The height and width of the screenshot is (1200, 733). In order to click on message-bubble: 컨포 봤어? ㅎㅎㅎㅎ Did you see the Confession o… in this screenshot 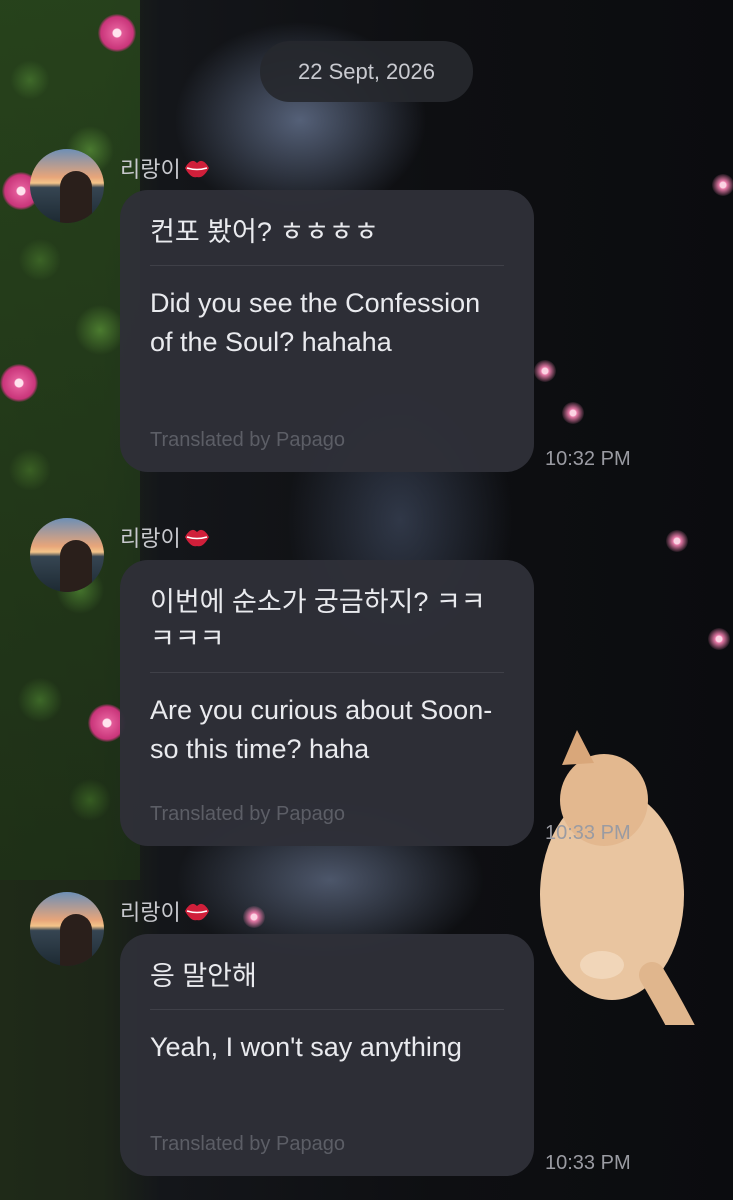, I will do `click(327, 331)`.